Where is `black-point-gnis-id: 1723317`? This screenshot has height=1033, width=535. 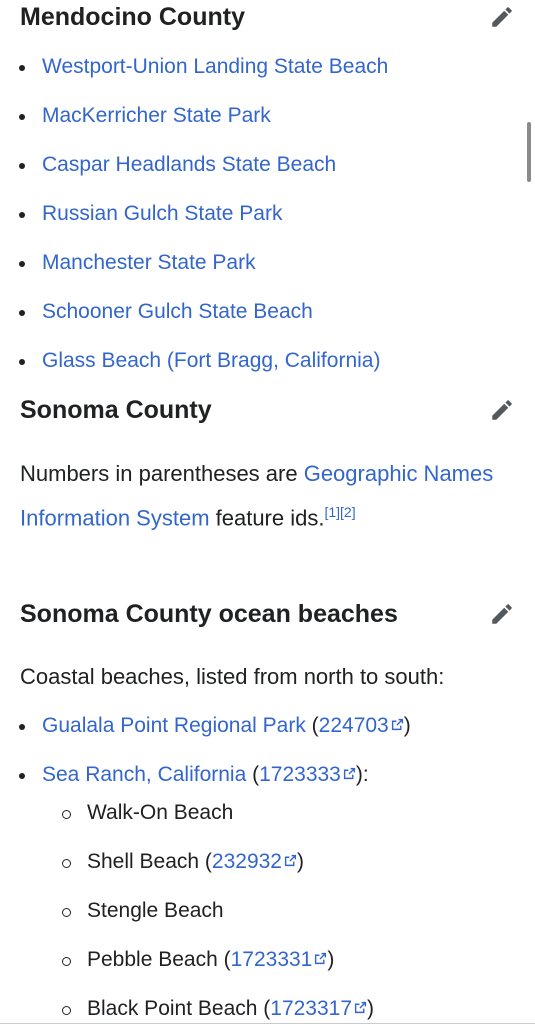 black-point-gnis-id: 1723317 is located at coordinates (311, 1008).